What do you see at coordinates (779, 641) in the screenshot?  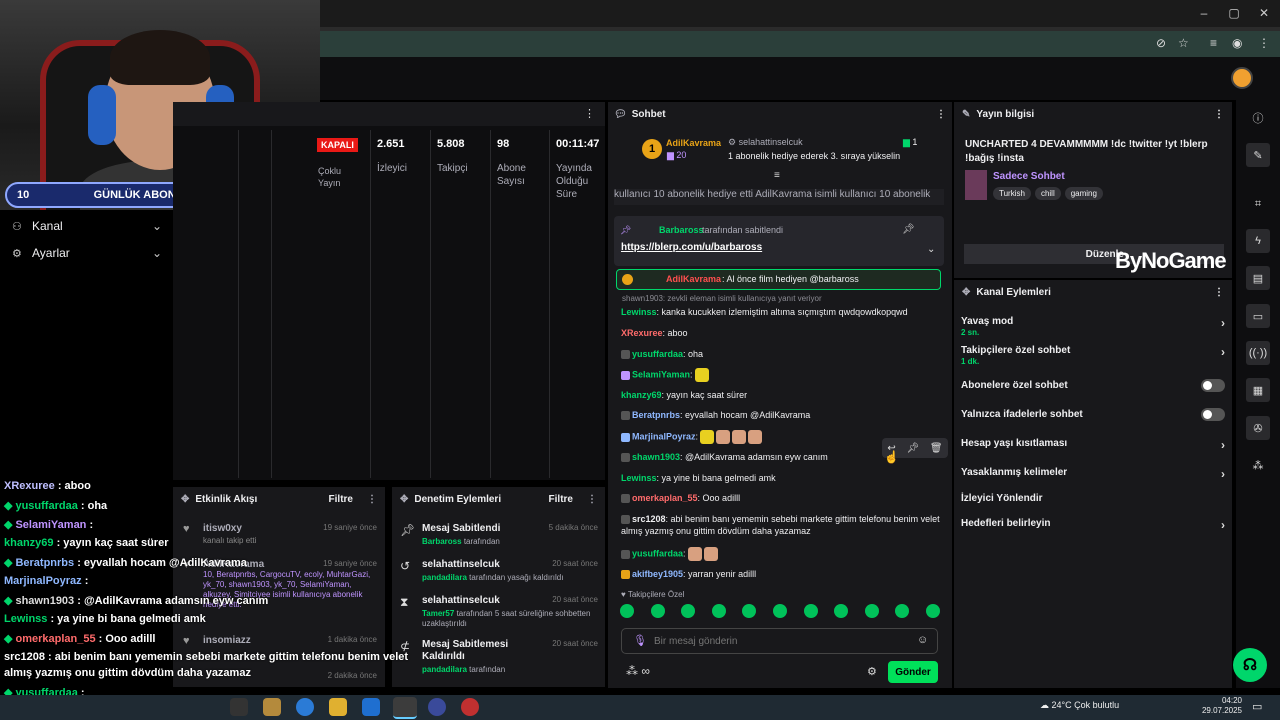 I see `chat-input` at bounding box center [779, 641].